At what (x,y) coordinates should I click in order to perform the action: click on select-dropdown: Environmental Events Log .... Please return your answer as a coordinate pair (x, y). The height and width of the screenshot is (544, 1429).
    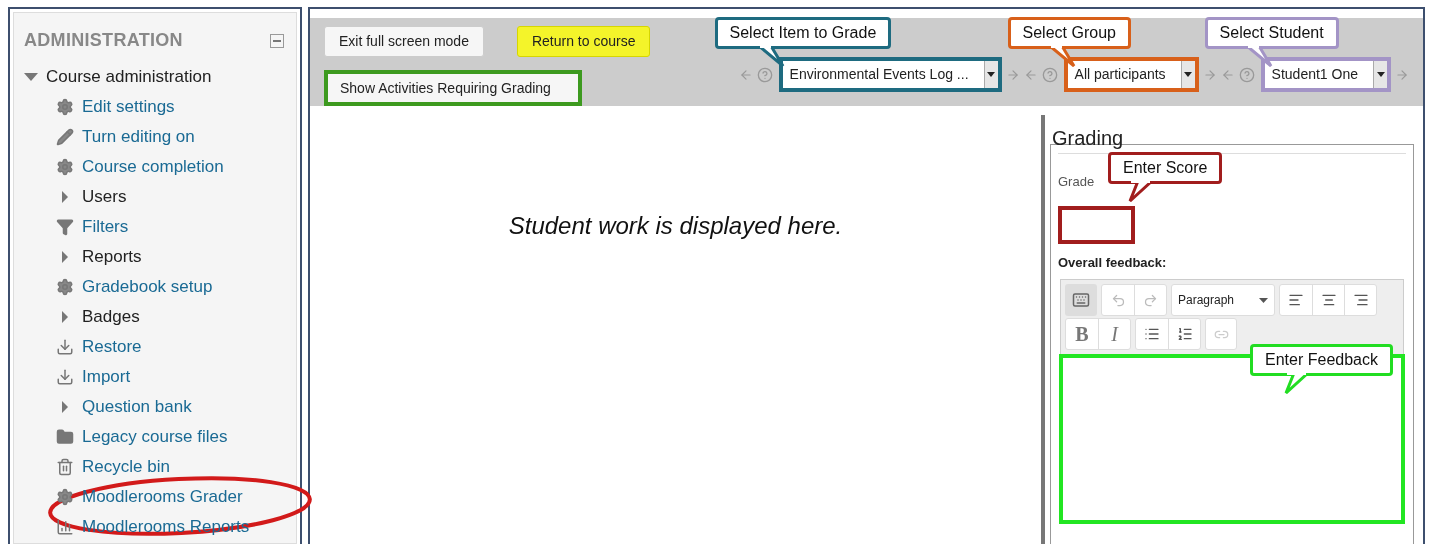
    Looking at the image, I should click on (890, 74).